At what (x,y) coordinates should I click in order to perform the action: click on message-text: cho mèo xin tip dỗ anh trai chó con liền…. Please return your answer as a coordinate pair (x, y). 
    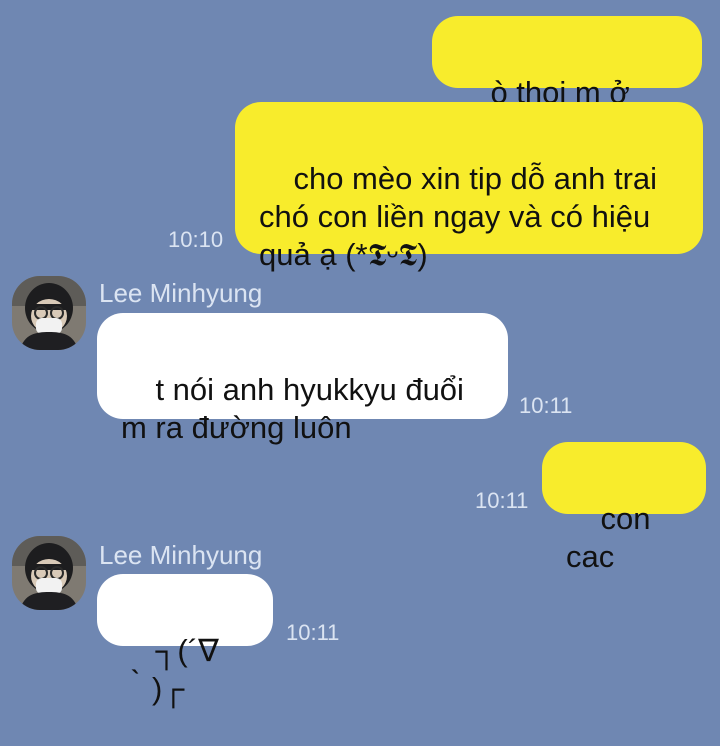
    Looking at the image, I should click on (458, 216).